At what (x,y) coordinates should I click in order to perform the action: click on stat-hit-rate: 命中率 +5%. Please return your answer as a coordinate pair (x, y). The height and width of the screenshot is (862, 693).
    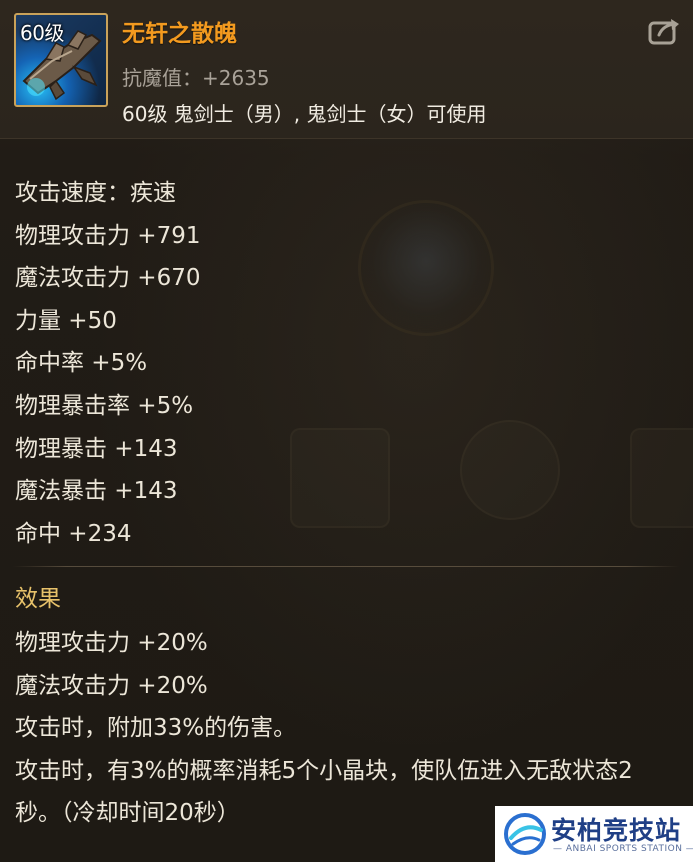
    Looking at the image, I should click on (81, 363).